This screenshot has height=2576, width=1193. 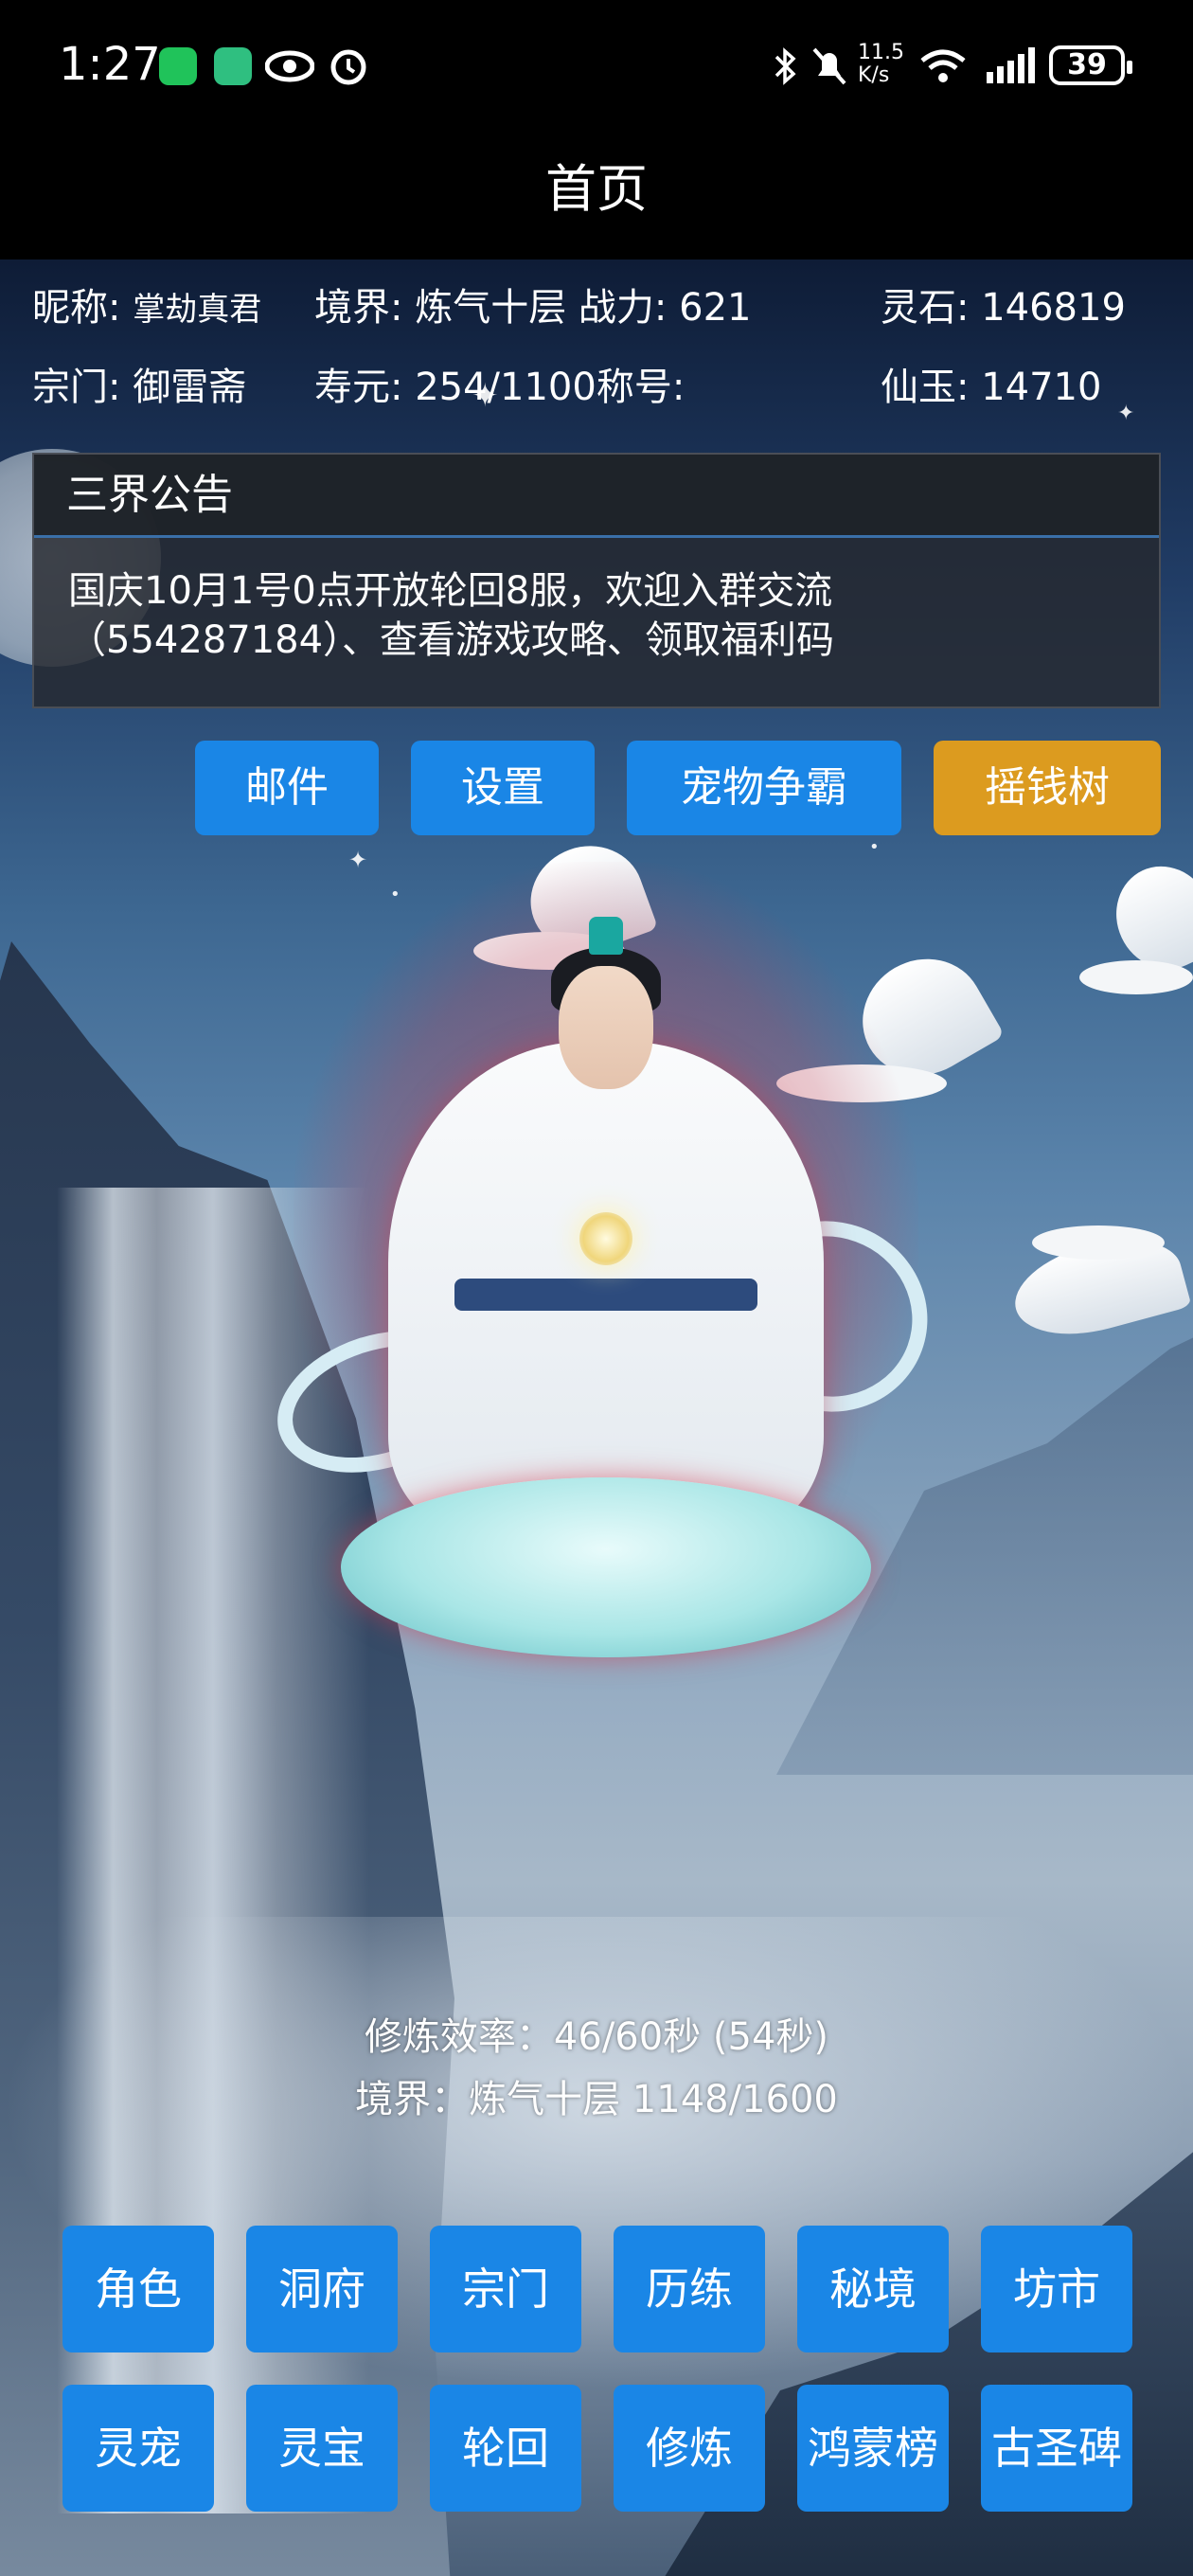 I want to click on spirit-orb, so click(x=605, y=1238).